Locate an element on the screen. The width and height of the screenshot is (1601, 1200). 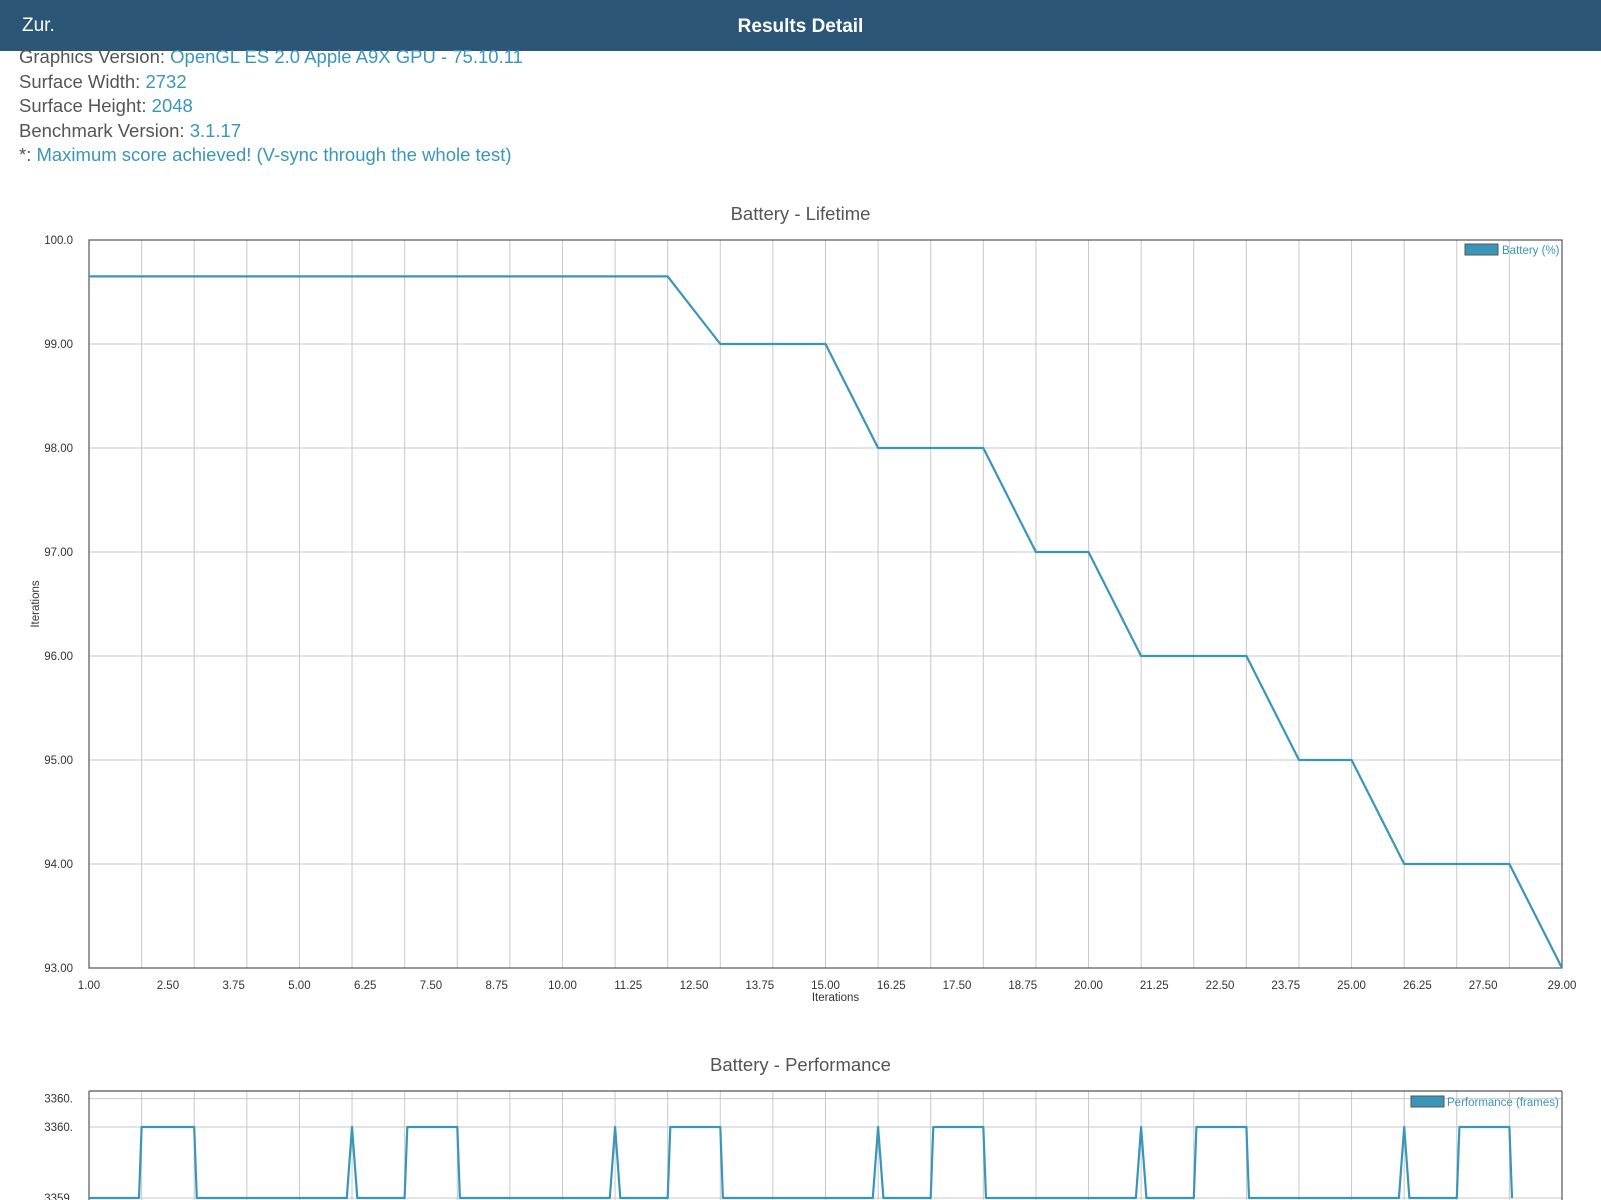
y-axis-label: Iterations is located at coordinates (36, 604).